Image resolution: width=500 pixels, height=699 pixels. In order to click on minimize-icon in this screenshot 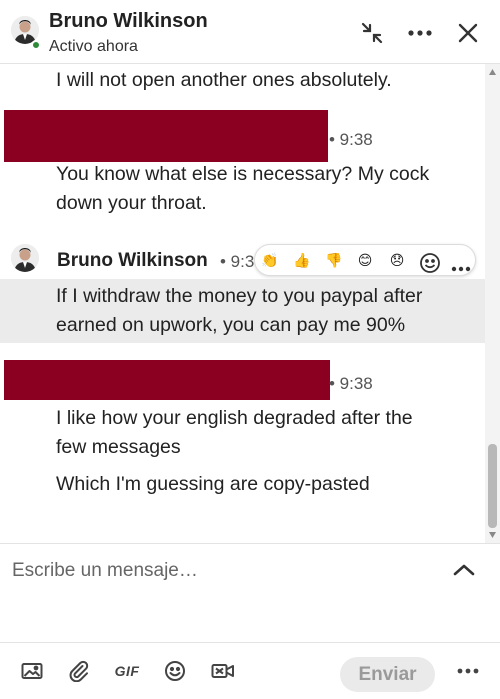, I will do `click(372, 33)`.